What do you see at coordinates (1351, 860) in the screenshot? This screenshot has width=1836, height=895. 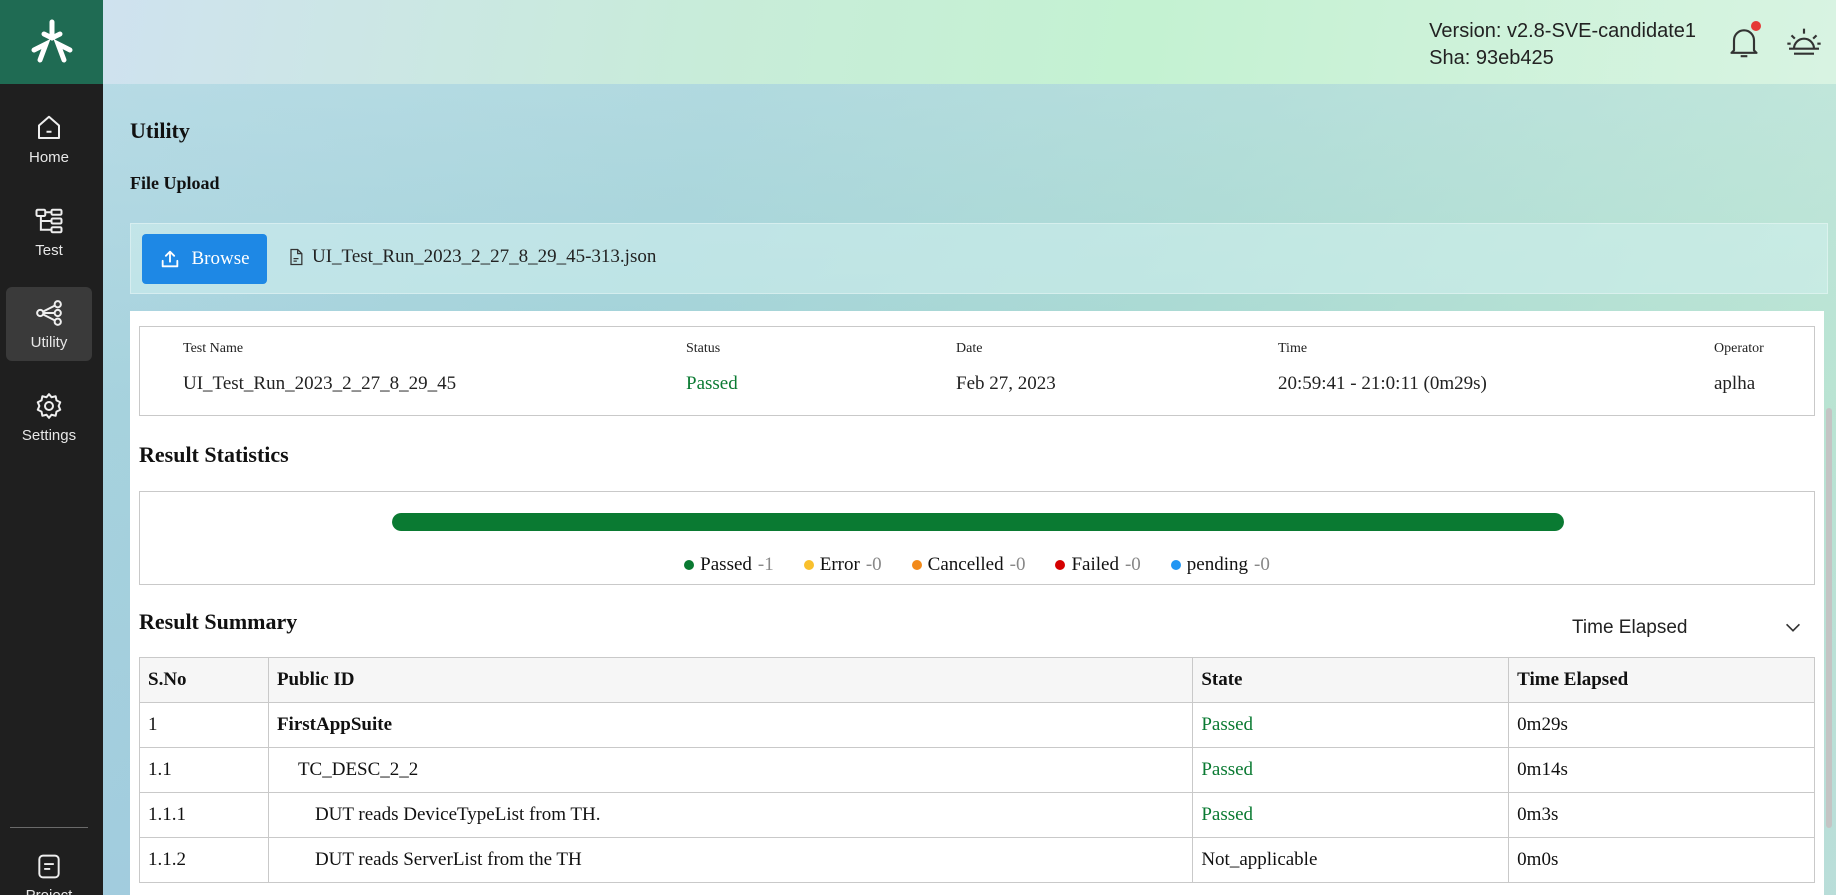 I see `cell-state: Not_applicable` at bounding box center [1351, 860].